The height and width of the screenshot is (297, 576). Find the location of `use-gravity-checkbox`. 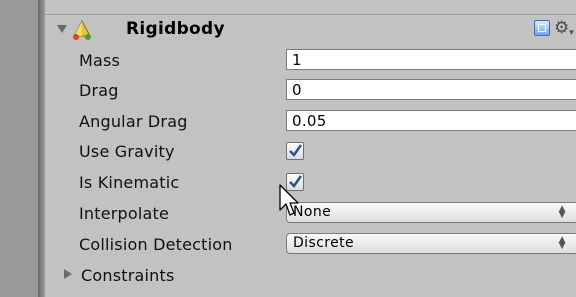

use-gravity-checkbox is located at coordinates (295, 151).